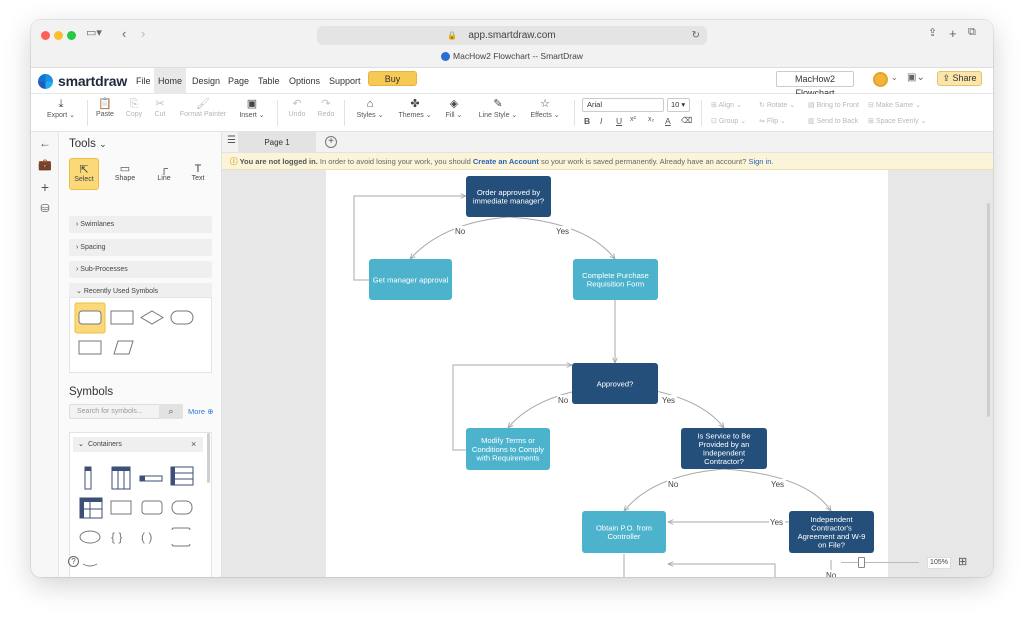 The width and height of the screenshot is (1024, 619). I want to click on terminator-symbol, so click(182, 317).